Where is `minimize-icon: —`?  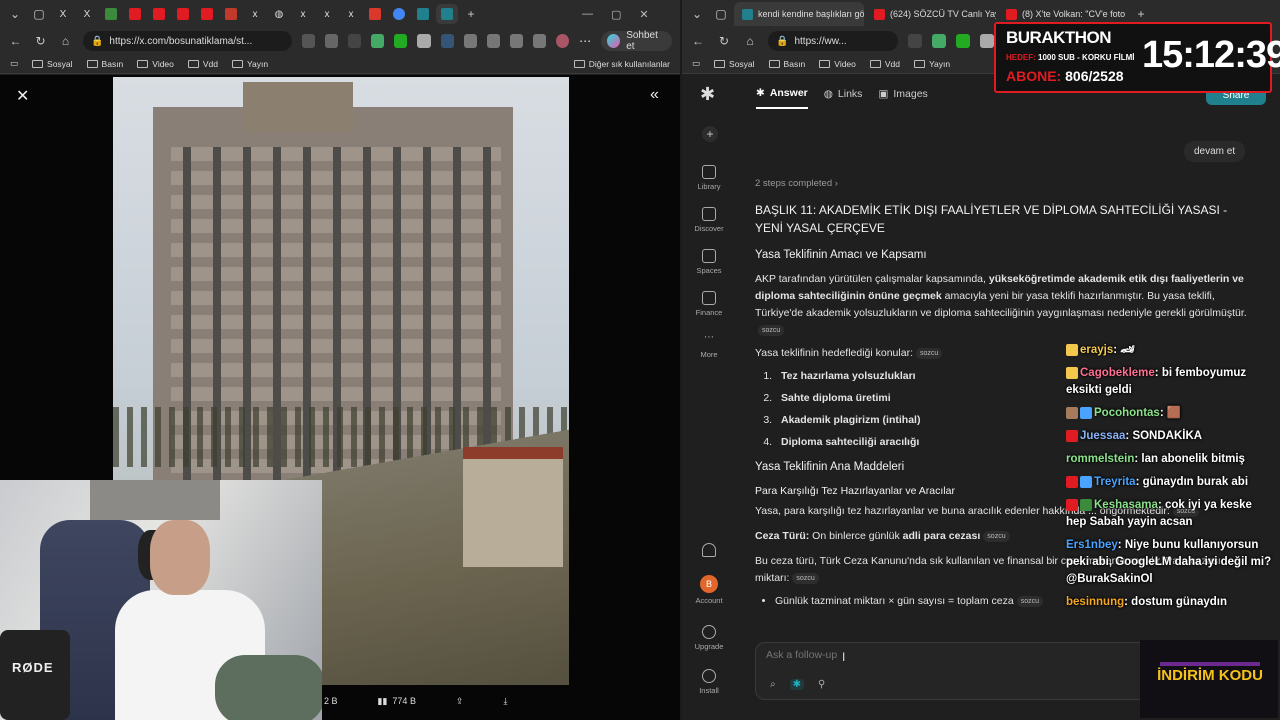
minimize-icon: — is located at coordinates (587, 14).